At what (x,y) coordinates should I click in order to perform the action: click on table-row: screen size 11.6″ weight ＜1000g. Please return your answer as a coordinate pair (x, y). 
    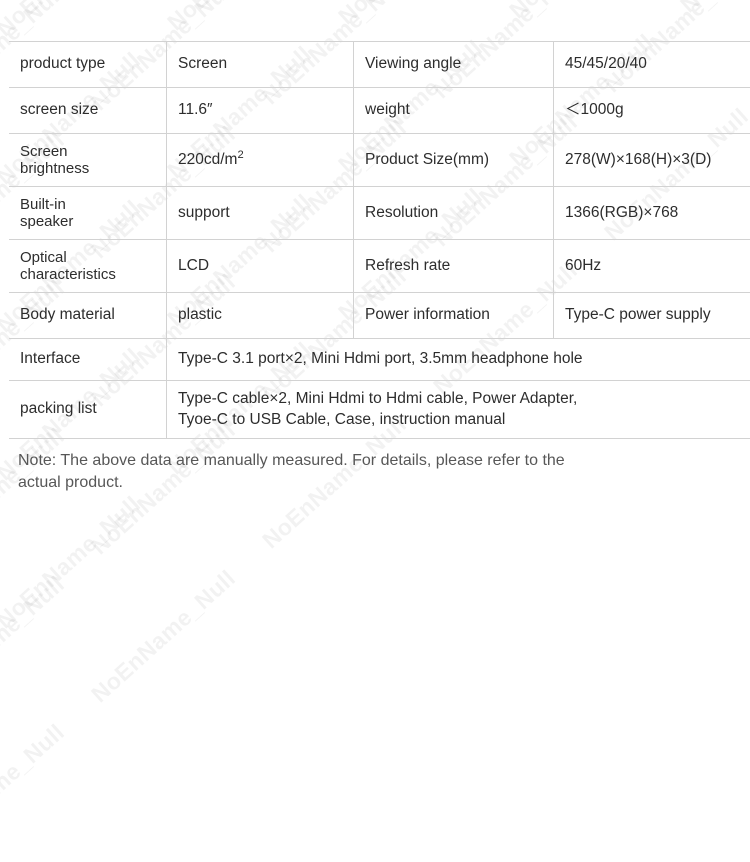
    Looking at the image, I should click on (379, 111).